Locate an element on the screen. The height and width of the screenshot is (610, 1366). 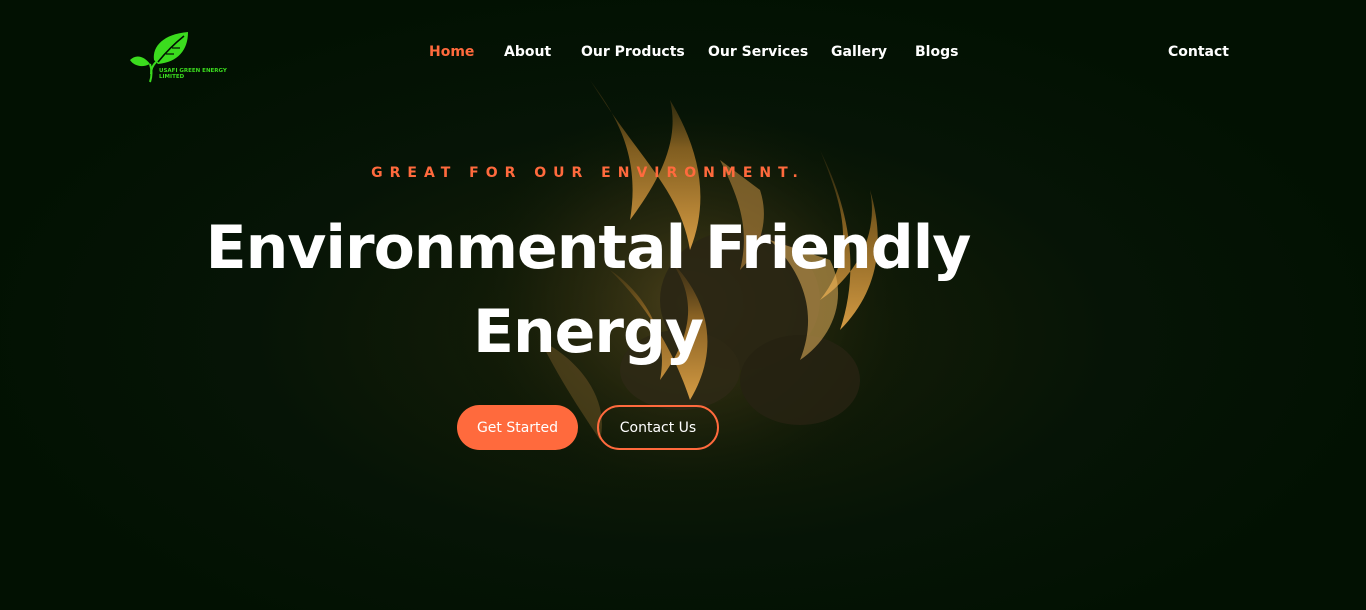
nav-item-our-services: Our Services is located at coordinates (758, 52).